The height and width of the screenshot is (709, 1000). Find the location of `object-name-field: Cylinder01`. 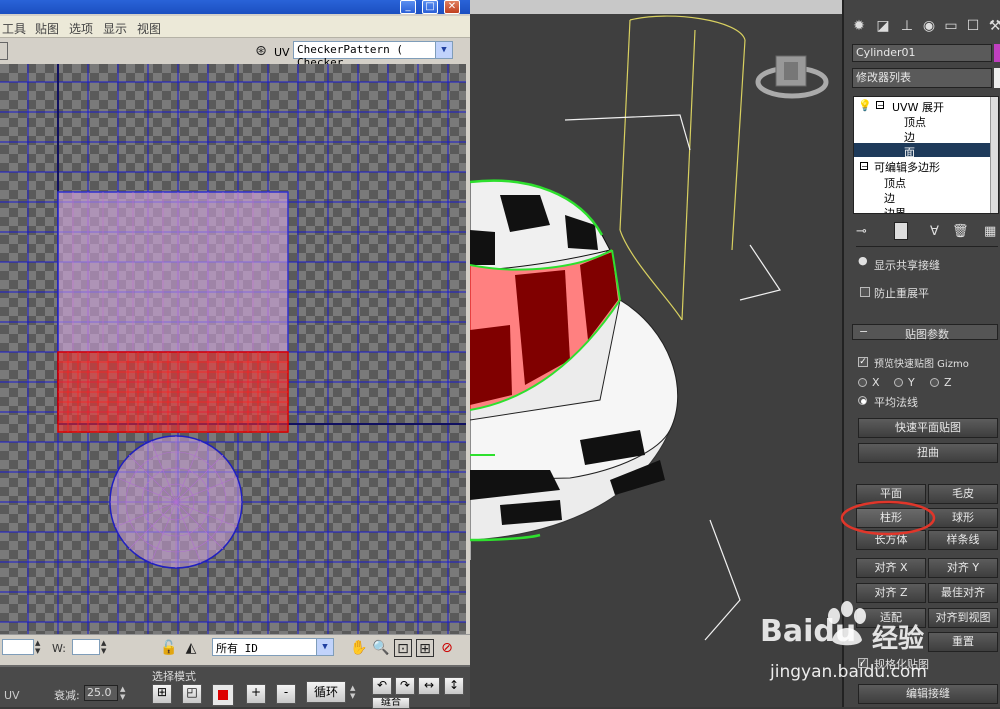

object-name-field: Cylinder01 is located at coordinates (922, 53).